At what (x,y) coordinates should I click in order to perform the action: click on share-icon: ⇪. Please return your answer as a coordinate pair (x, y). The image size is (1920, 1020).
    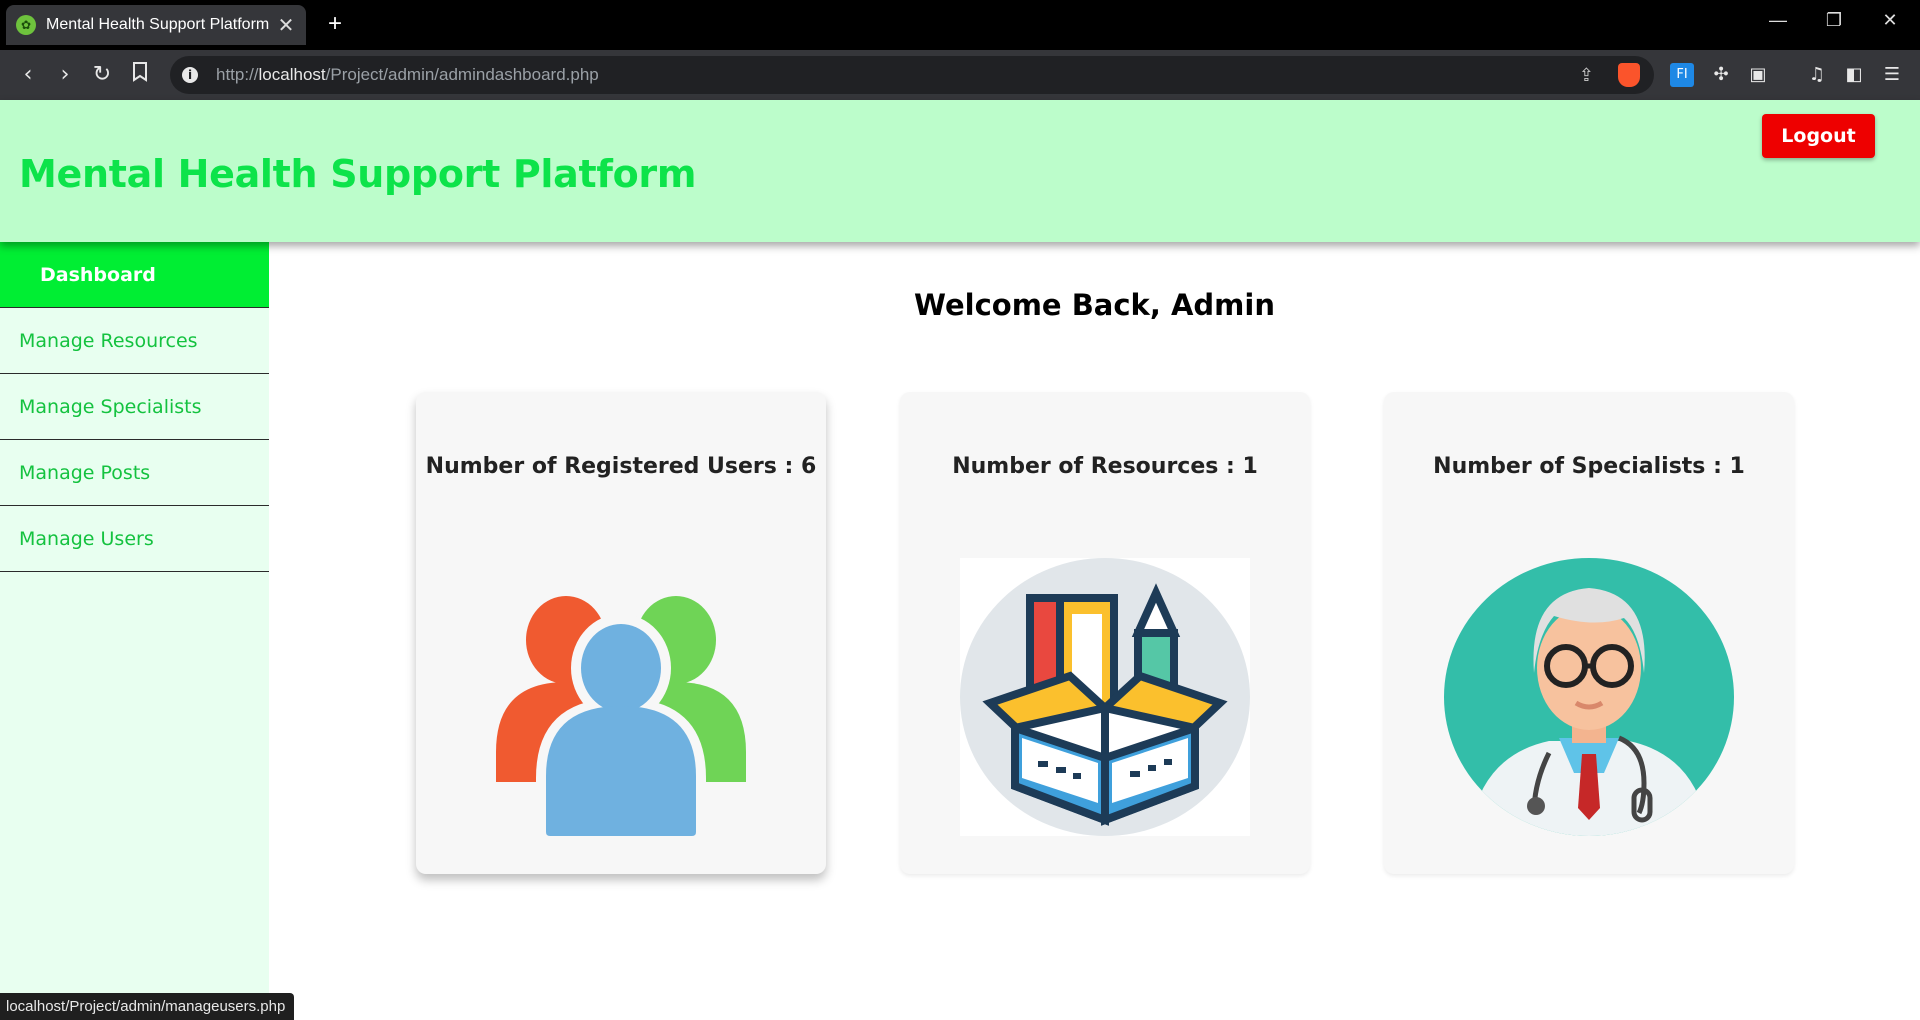
    Looking at the image, I should click on (1586, 75).